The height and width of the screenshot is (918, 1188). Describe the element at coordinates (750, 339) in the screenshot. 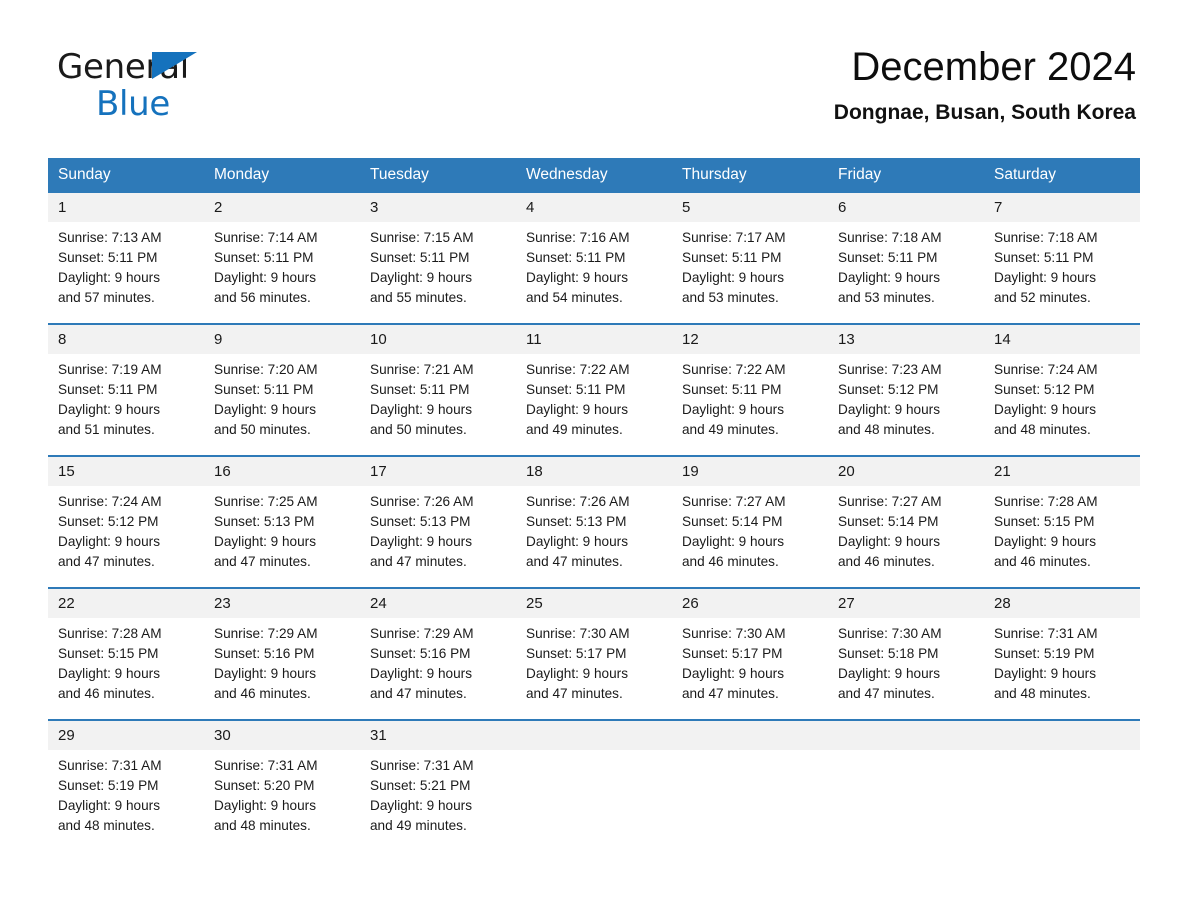

I see `day-number: 12` at that location.